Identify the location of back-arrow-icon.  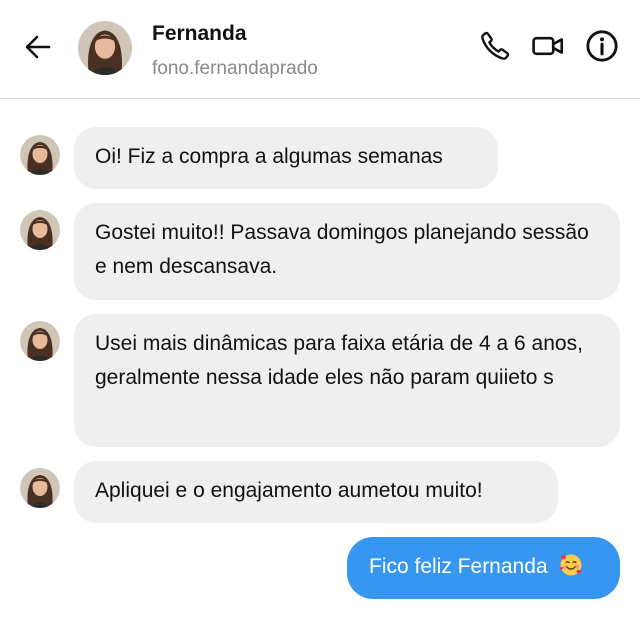
(38, 49).